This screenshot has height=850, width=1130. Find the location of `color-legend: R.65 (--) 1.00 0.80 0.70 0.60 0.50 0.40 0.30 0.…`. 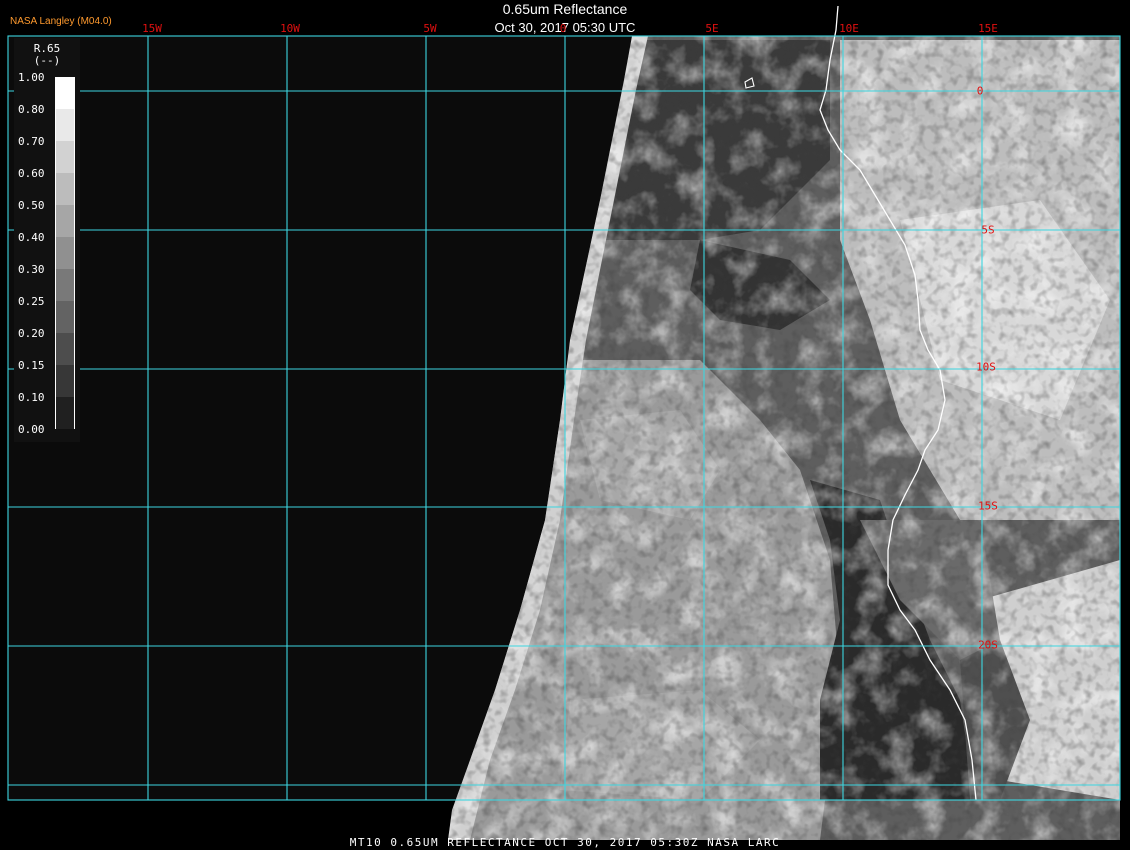

color-legend: R.65 (--) 1.00 0.80 0.70 0.60 0.50 0.40 0.30 0.… is located at coordinates (47, 240).